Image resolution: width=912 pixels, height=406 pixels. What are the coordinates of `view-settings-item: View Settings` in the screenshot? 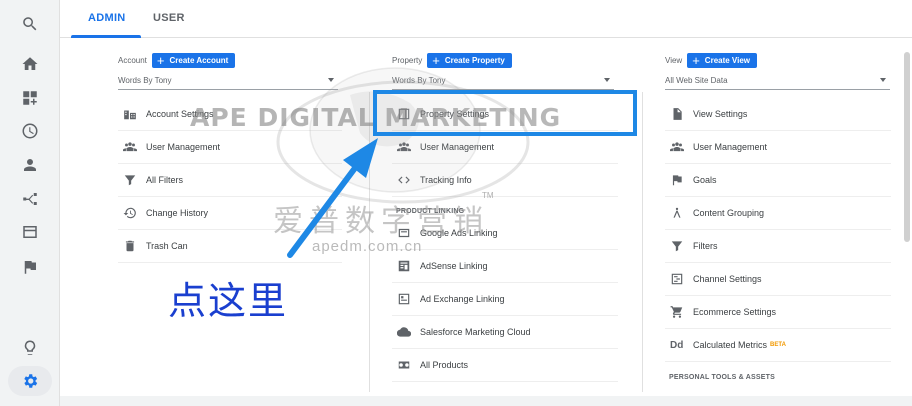 It's located at (778, 114).